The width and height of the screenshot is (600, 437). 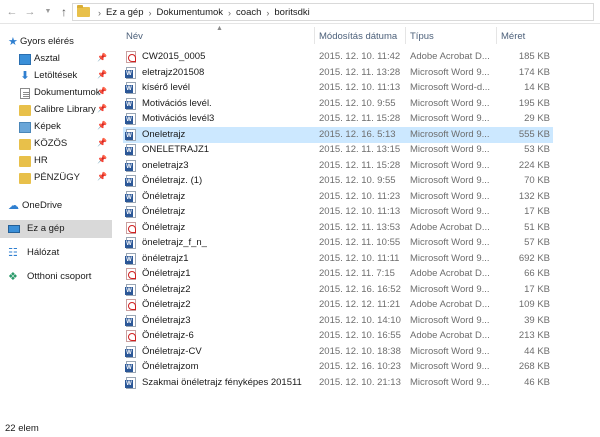 What do you see at coordinates (534, 258) in the screenshot?
I see `file-size: 692 KB` at bounding box center [534, 258].